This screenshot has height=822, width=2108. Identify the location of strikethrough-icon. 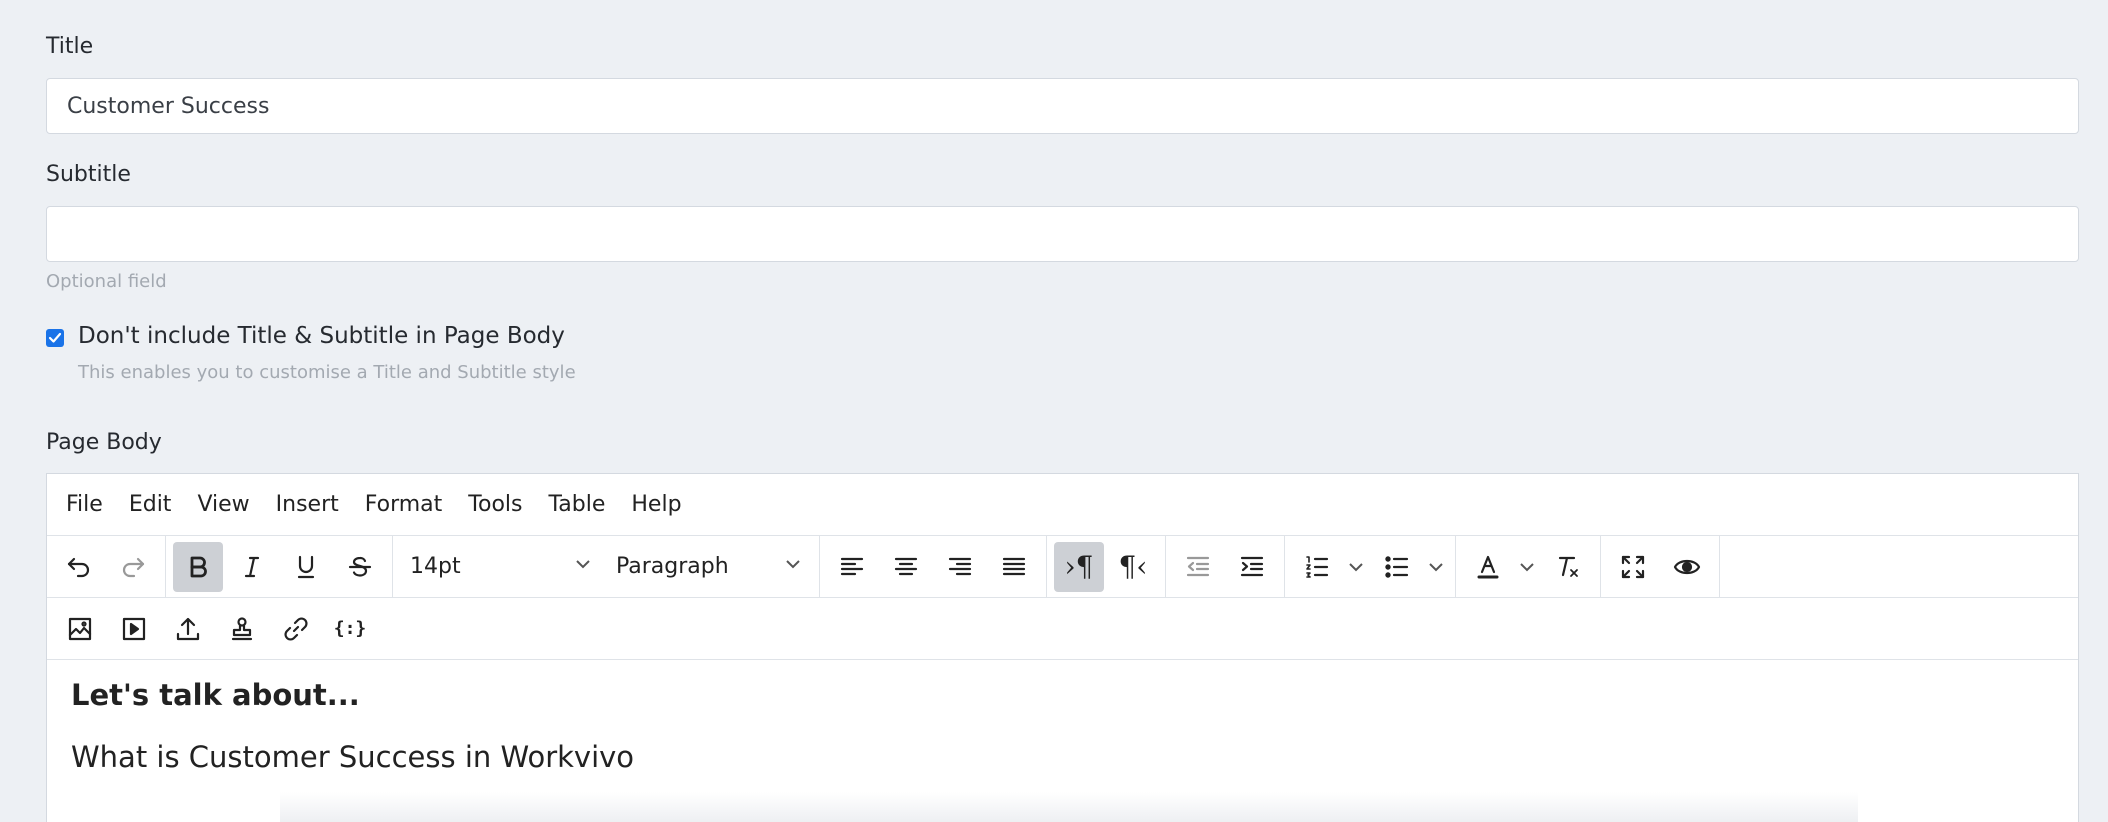
(360, 566).